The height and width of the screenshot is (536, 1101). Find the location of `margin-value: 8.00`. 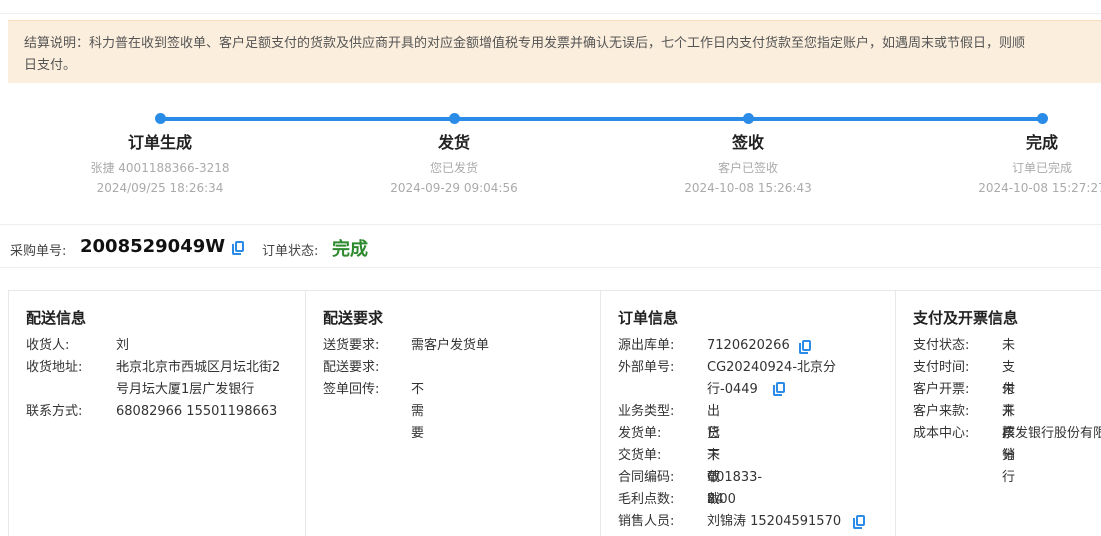

margin-value: 8.00 is located at coordinates (721, 499).